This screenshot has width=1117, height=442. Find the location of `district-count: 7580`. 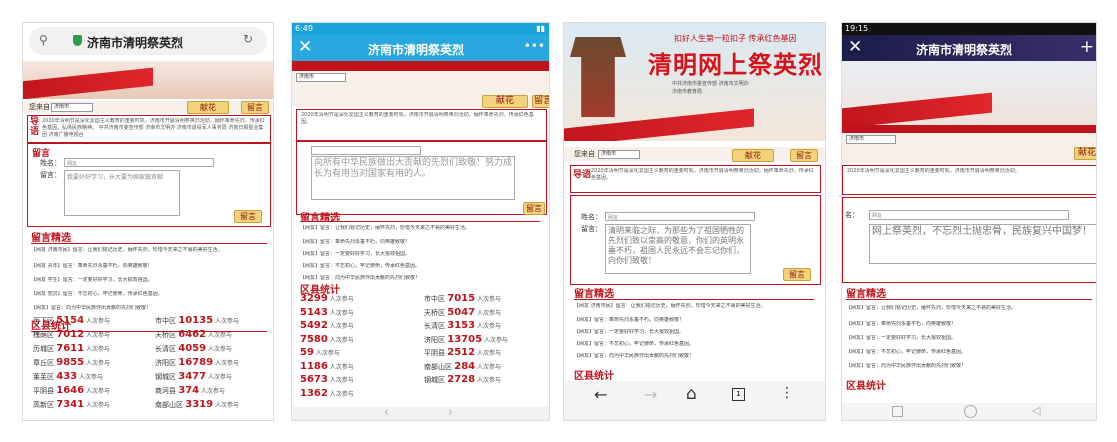

district-count: 7580 is located at coordinates (314, 339).